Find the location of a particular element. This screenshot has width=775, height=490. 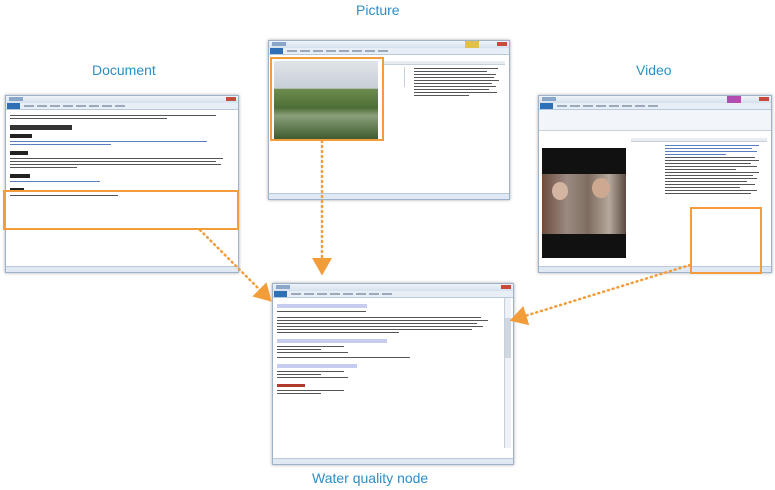

node-status-bar is located at coordinates (393, 461).